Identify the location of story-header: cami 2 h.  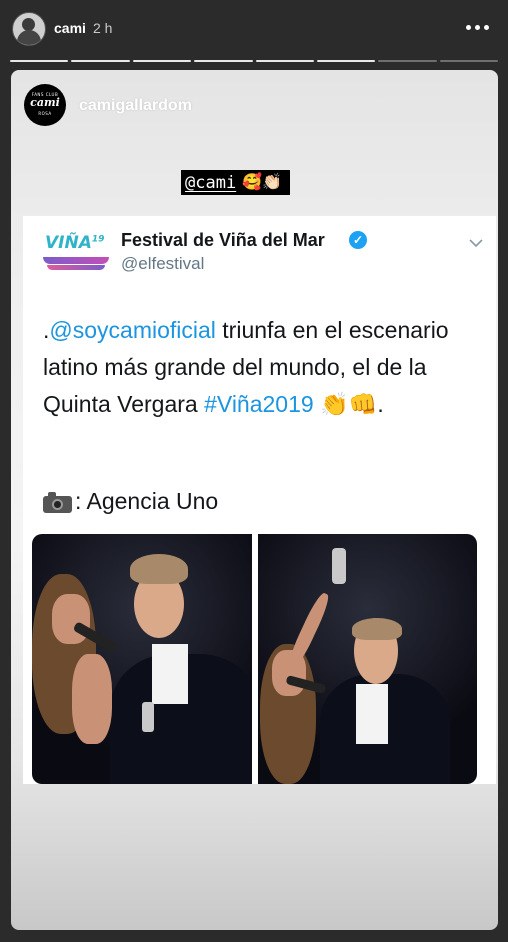
(254, 30).